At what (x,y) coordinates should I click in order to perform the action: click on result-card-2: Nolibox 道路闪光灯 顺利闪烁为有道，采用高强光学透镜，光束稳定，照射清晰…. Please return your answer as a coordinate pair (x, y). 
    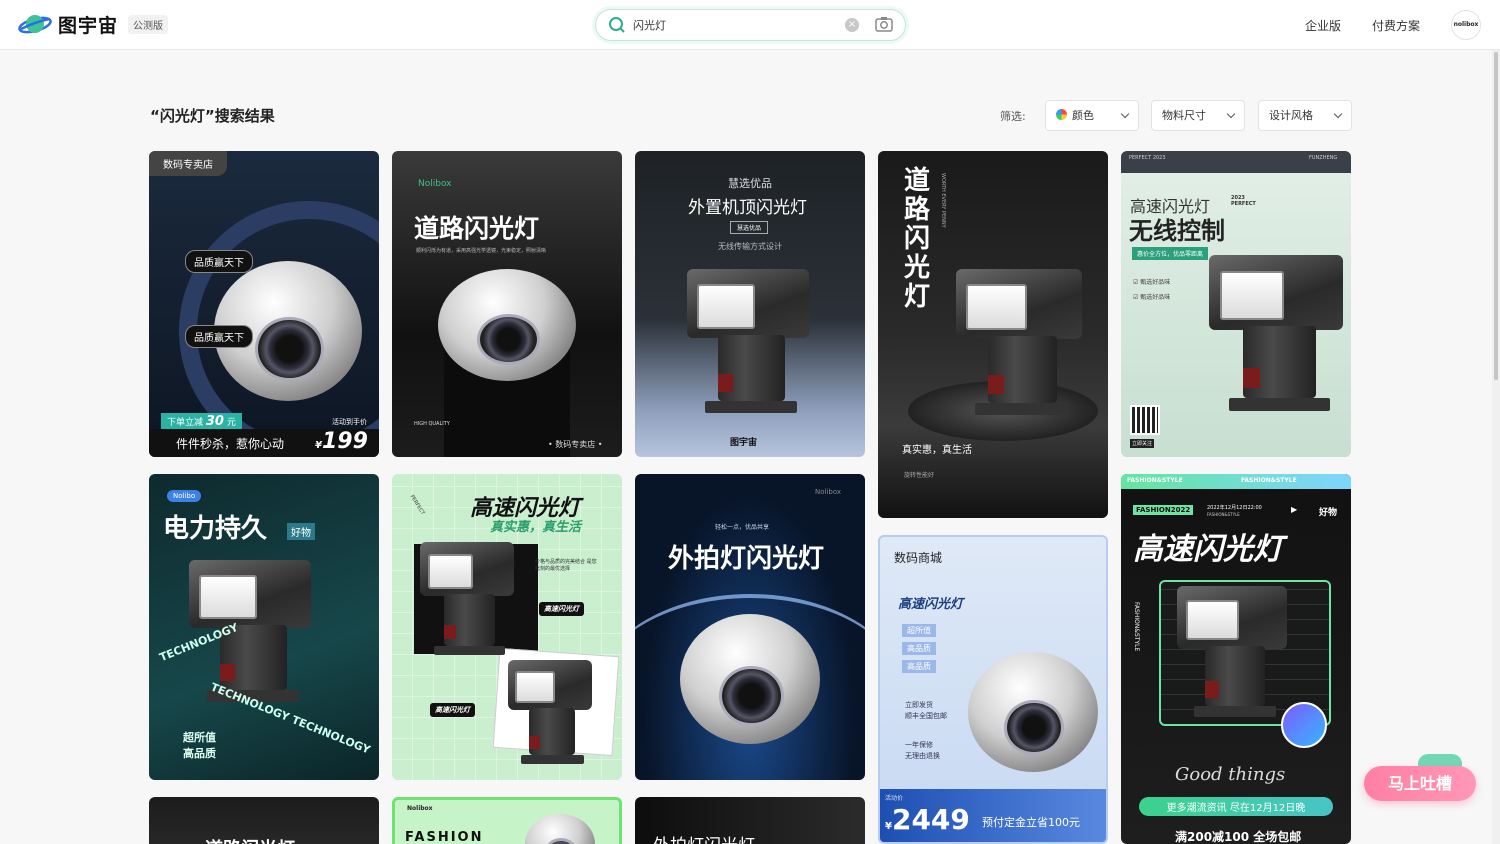
    Looking at the image, I should click on (507, 304).